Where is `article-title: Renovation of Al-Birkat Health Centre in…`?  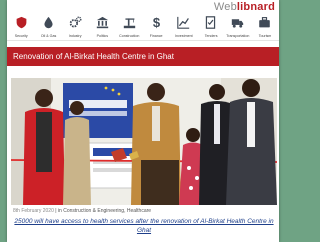 article-title: Renovation of Al-Birkat Health Centre in… is located at coordinates (143, 56).